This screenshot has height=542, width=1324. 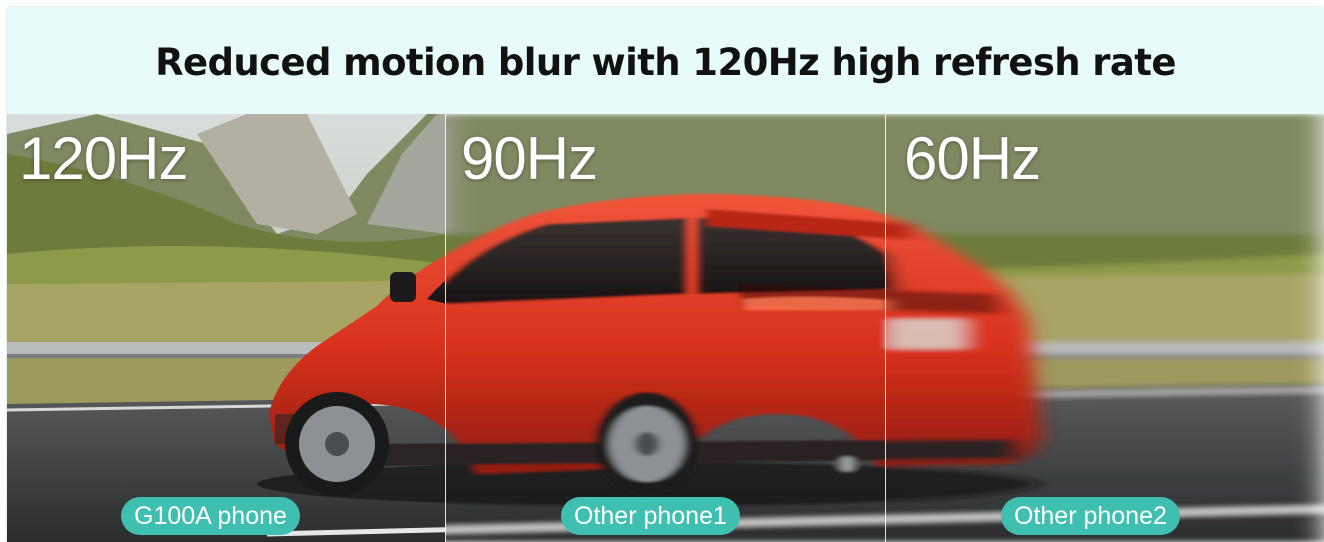 What do you see at coordinates (1090, 516) in the screenshot?
I see `device-badge-other-phone2: Other phone2` at bounding box center [1090, 516].